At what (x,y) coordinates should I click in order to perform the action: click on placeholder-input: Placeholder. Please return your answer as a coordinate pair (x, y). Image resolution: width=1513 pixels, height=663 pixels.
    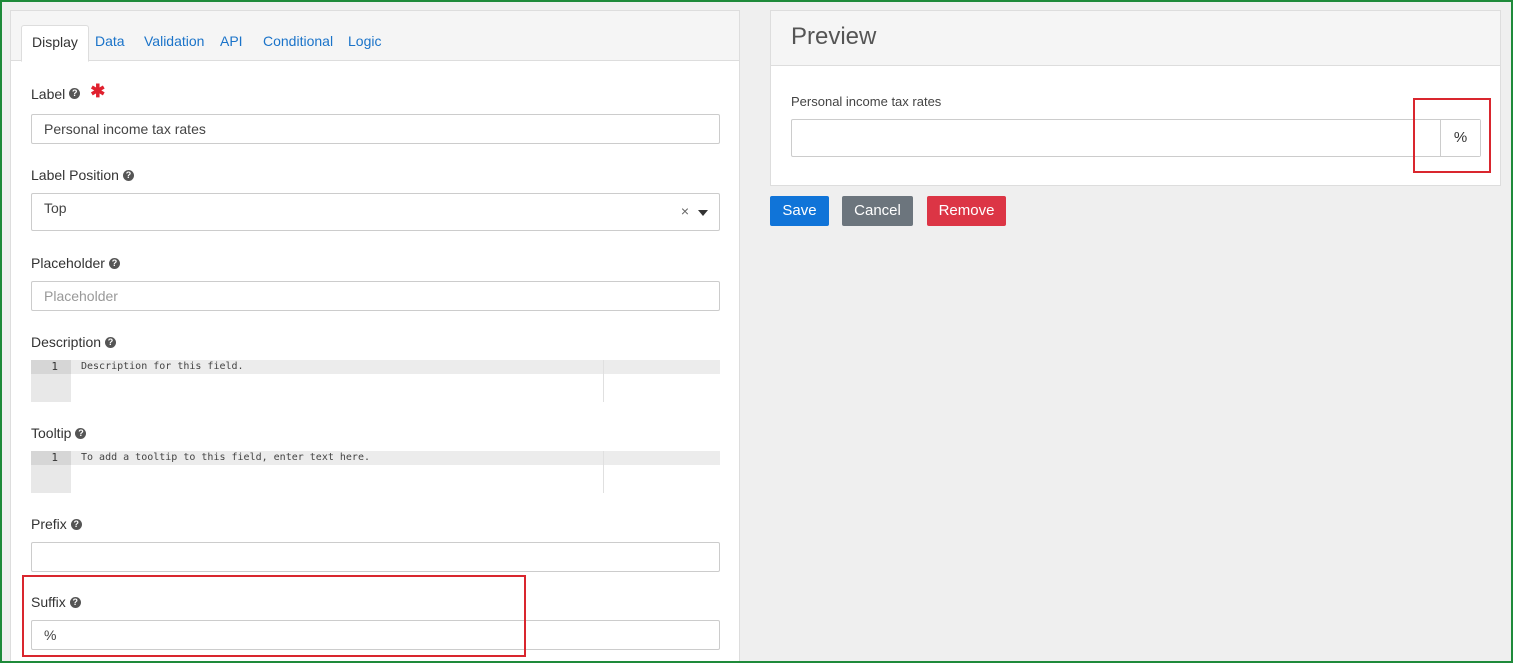
    Looking at the image, I should click on (375, 296).